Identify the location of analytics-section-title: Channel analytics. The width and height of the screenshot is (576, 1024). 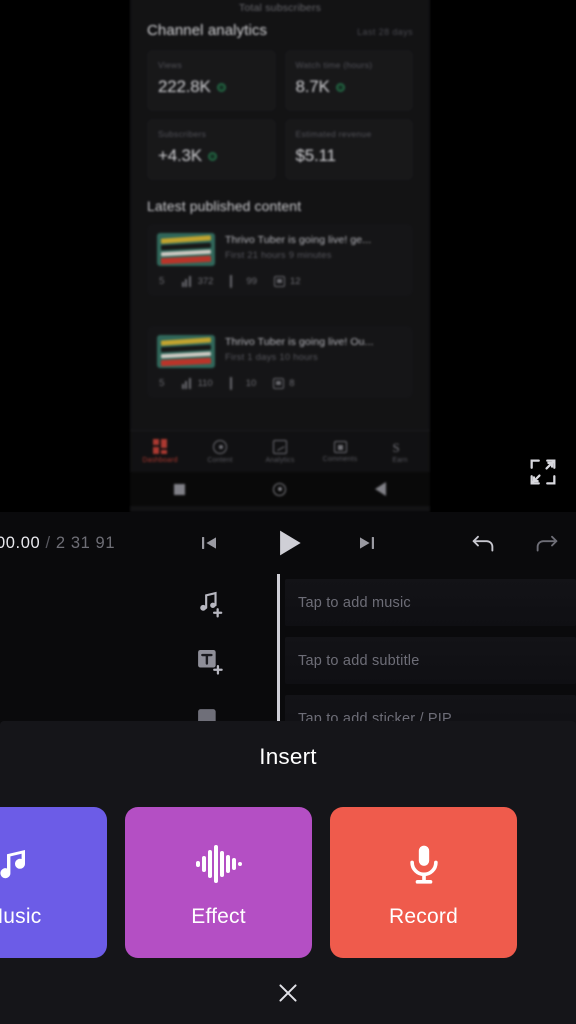
(207, 30).